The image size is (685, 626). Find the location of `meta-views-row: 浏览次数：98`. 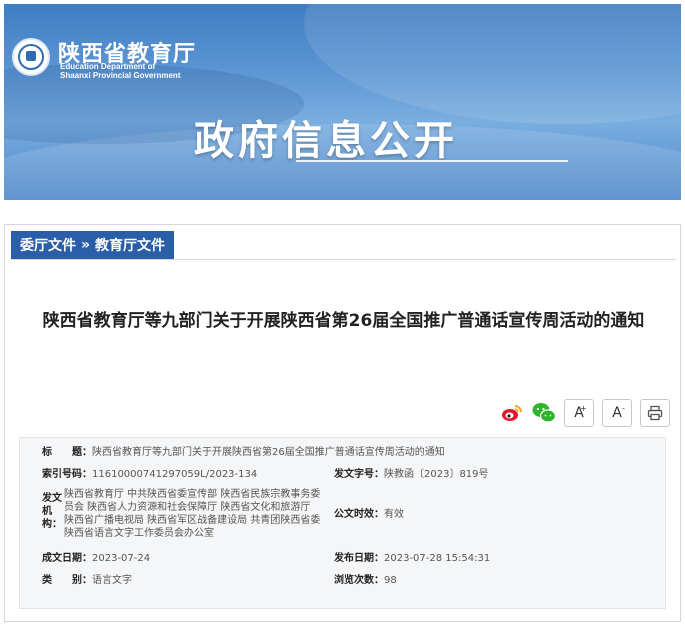

meta-views-row: 浏览次数：98 is located at coordinates (365, 580).